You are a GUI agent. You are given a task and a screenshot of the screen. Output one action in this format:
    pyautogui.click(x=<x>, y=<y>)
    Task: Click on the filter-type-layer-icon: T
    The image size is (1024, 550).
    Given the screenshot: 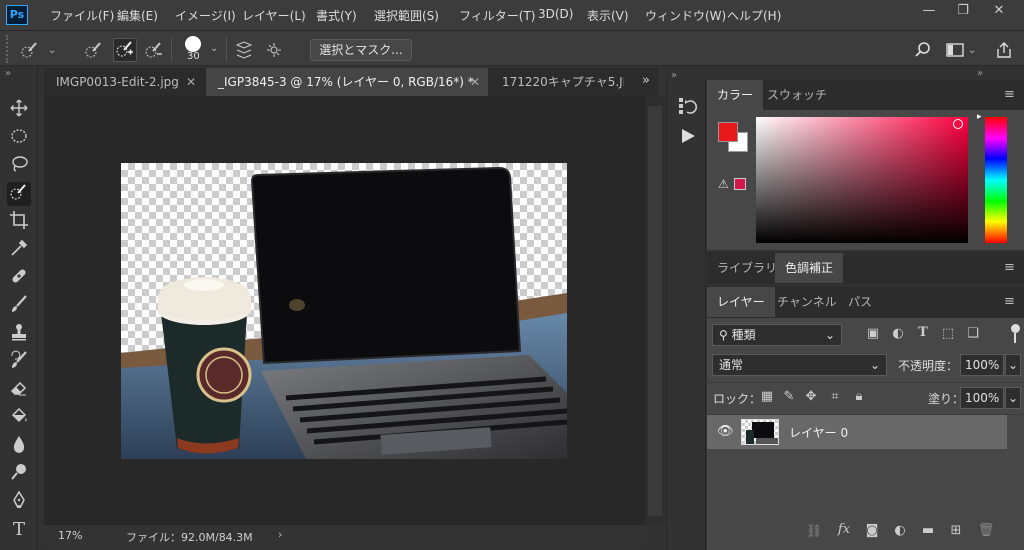 What is the action you would take?
    pyautogui.click(x=923, y=332)
    